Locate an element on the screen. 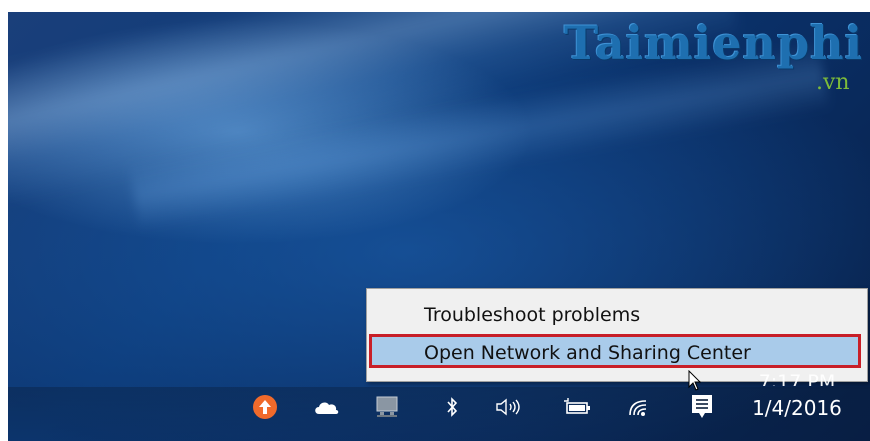  bluetooth-icon is located at coordinates (452, 407).